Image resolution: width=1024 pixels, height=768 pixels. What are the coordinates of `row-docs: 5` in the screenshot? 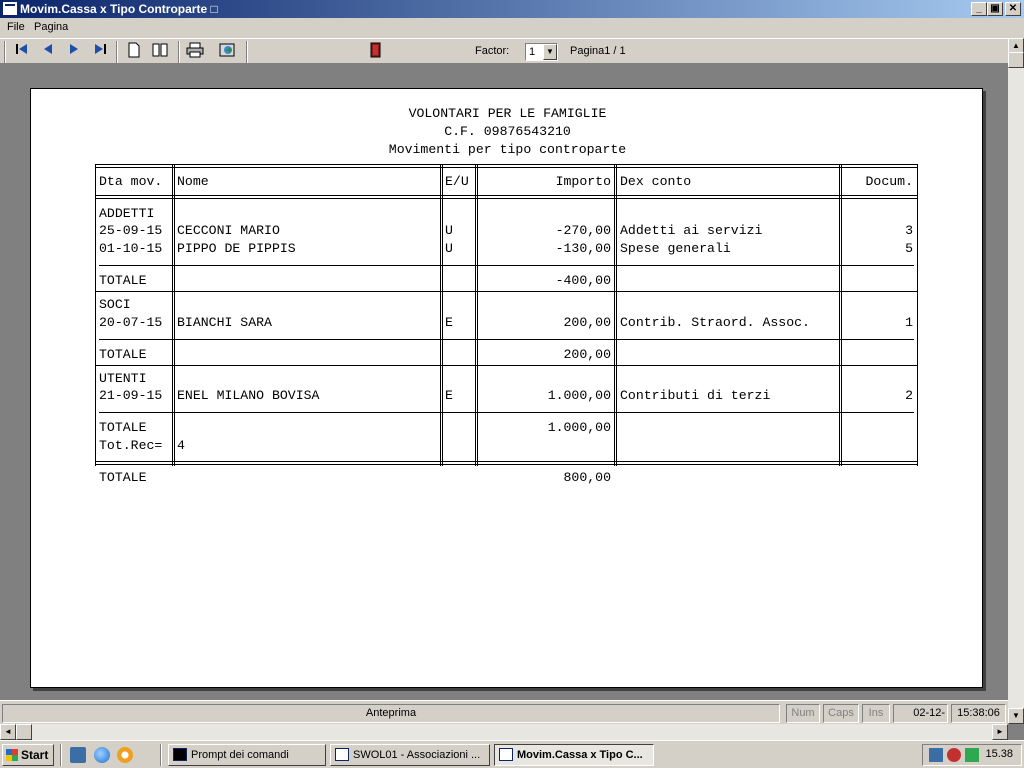 It's located at (909, 248).